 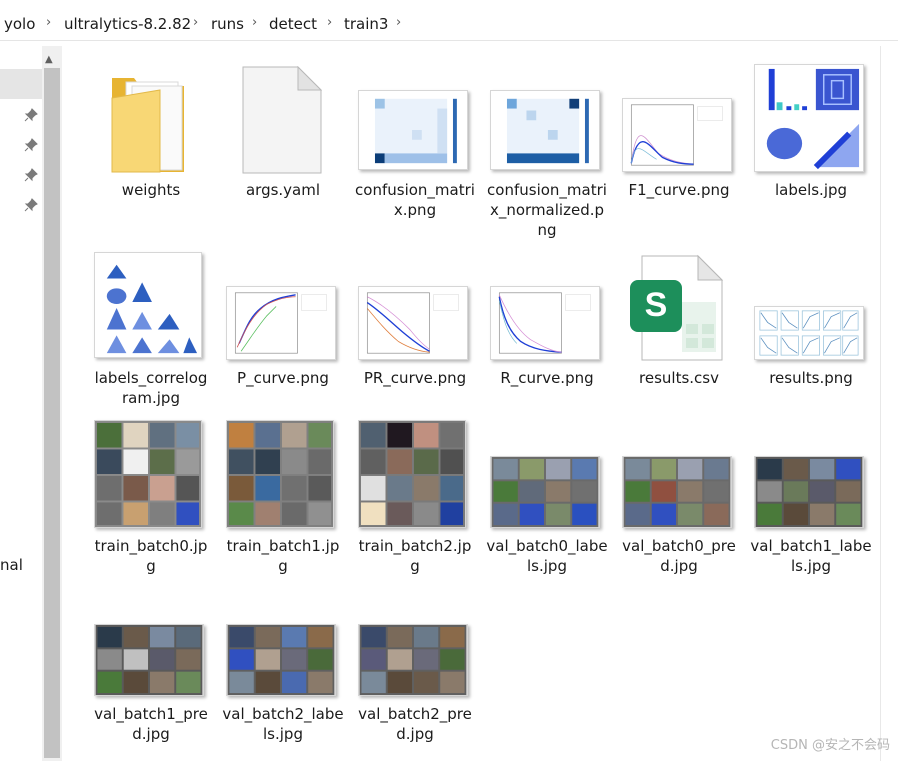 What do you see at coordinates (415, 200) in the screenshot?
I see `file-name: confusion_matri x.png` at bounding box center [415, 200].